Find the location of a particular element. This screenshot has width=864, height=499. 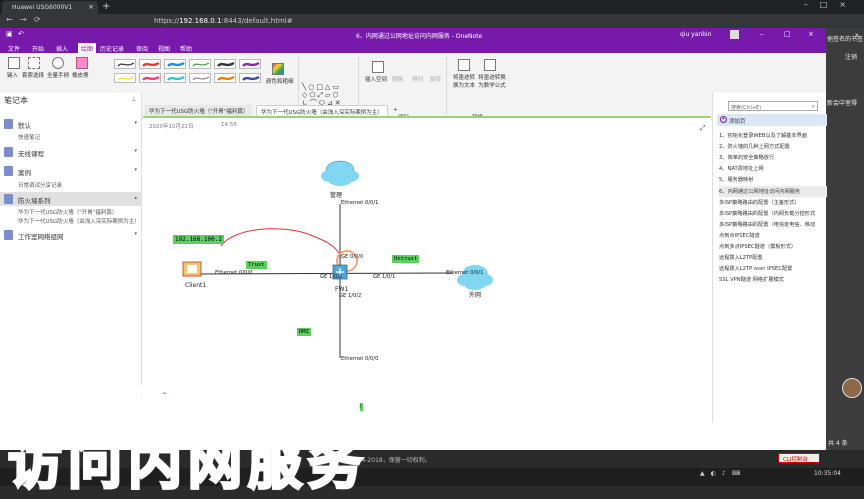

notebook-item-wireless: 无线课程 ▾ is located at coordinates (71, 152).